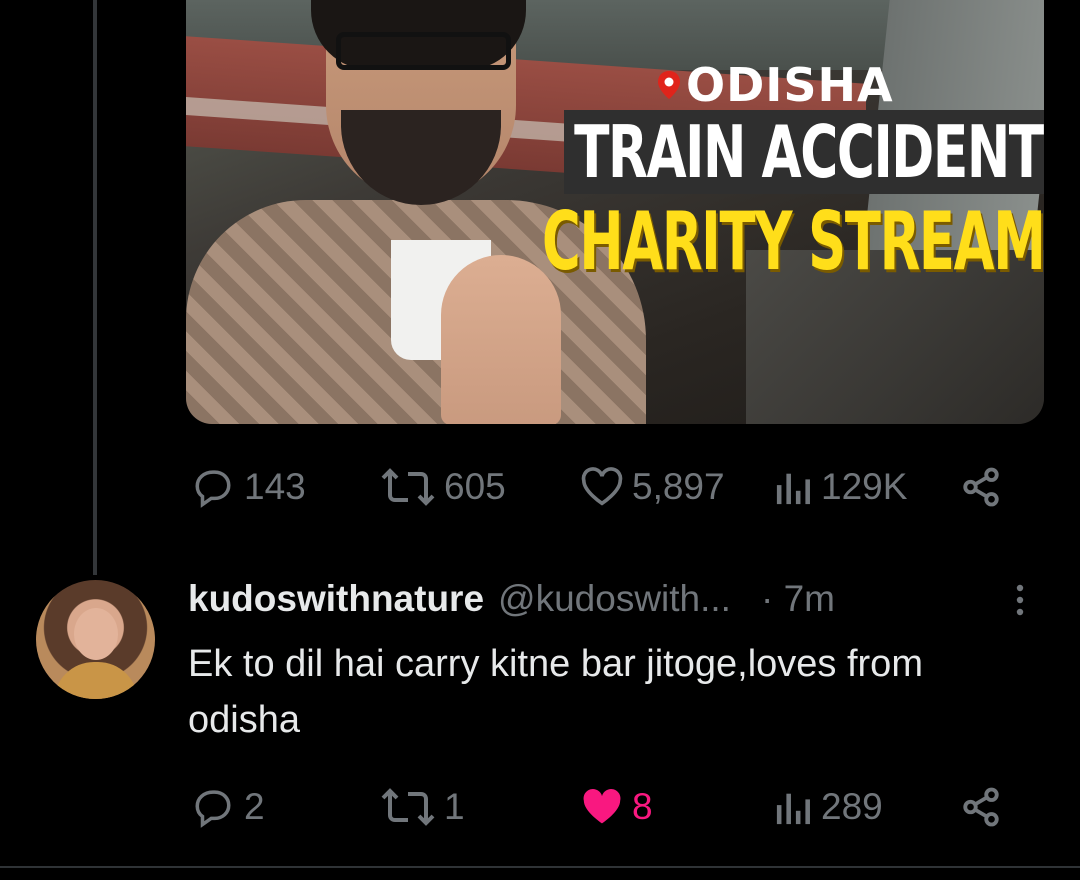  I want to click on reply-action-bar: 2 1 8 289, so click(600, 807).